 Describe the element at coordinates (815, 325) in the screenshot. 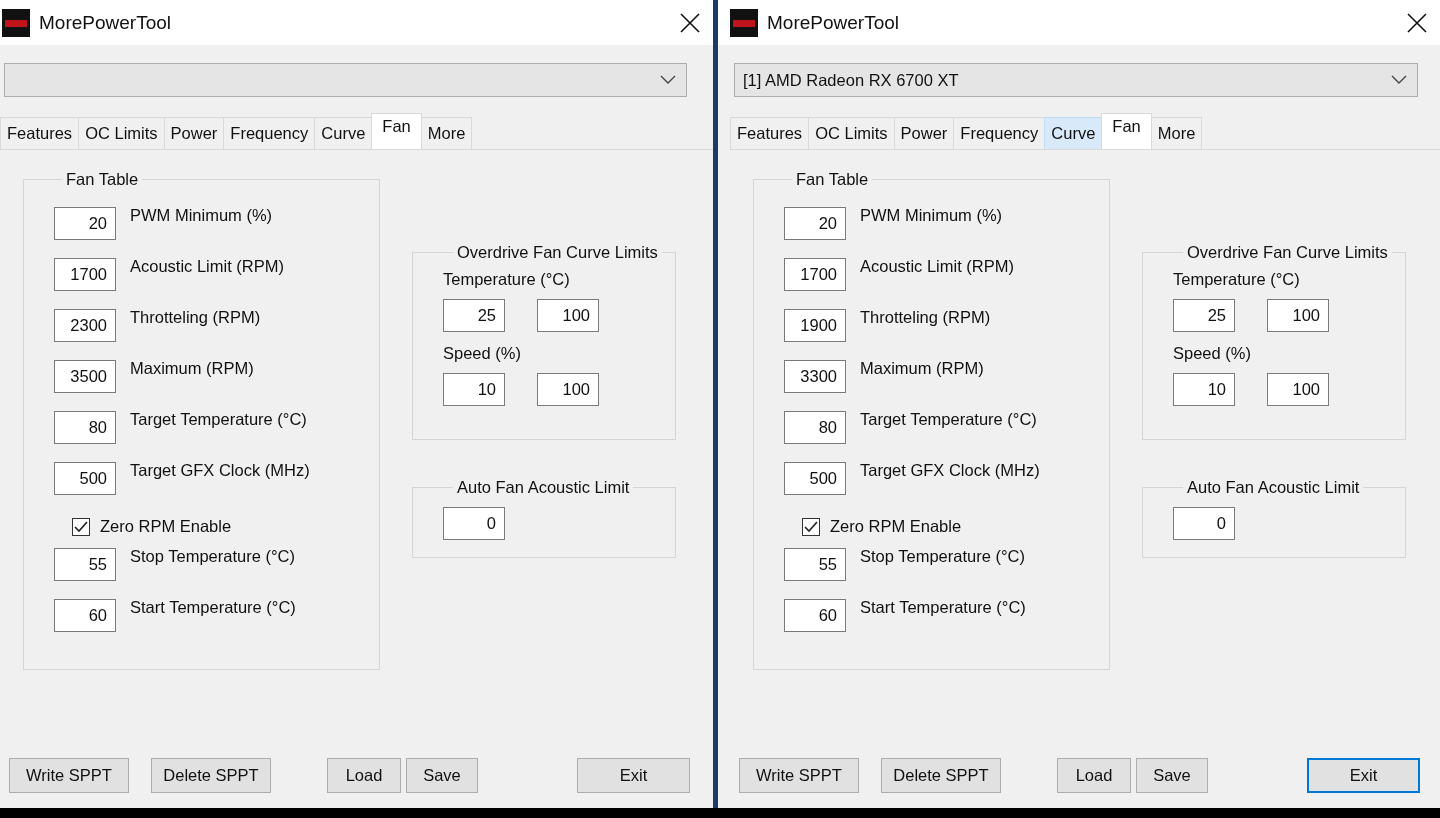

I see `number-field: 1900` at that location.